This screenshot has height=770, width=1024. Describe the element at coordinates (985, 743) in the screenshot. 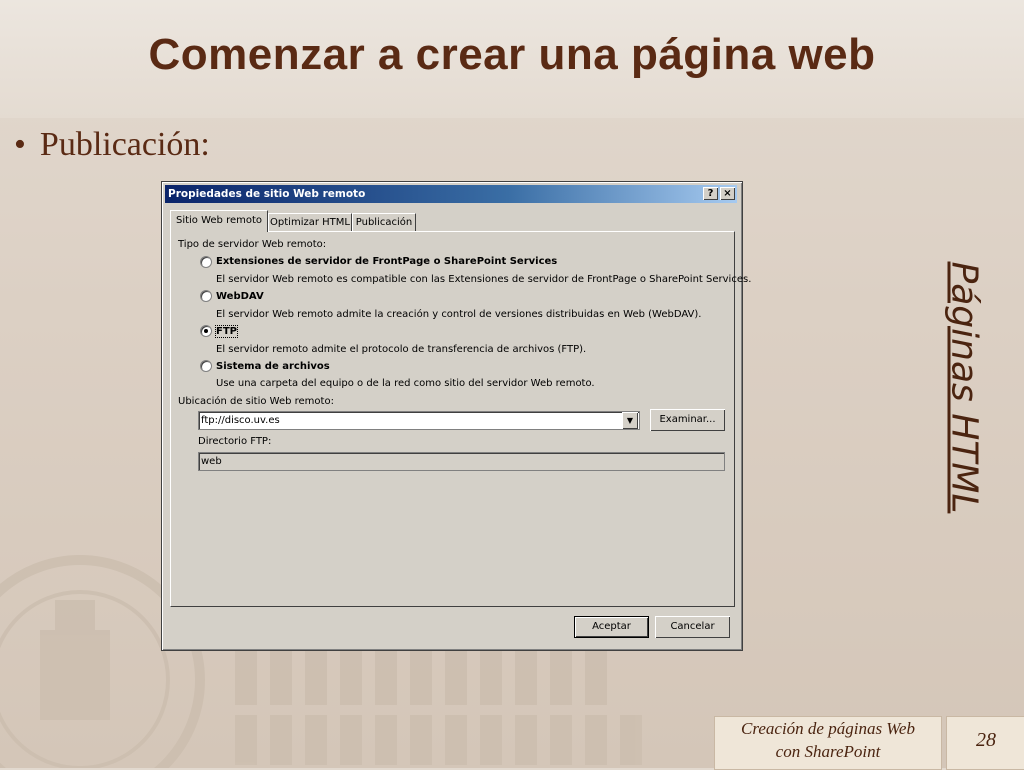

I see `page-number: 28` at that location.